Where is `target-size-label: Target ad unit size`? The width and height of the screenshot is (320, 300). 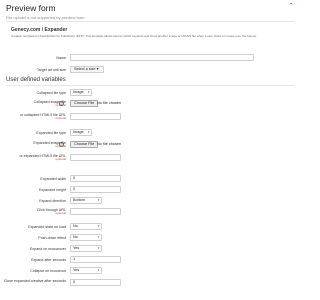
target-size-label: Target ad unit size is located at coordinates (51, 69).